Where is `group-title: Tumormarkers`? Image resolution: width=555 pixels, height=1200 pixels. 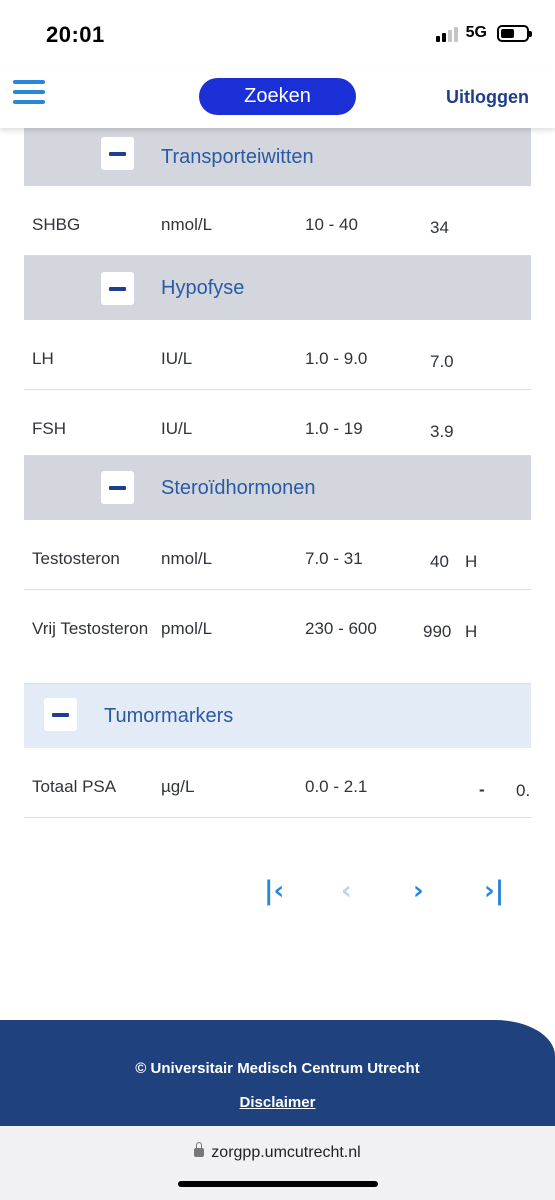
group-title: Tumormarkers is located at coordinates (169, 715).